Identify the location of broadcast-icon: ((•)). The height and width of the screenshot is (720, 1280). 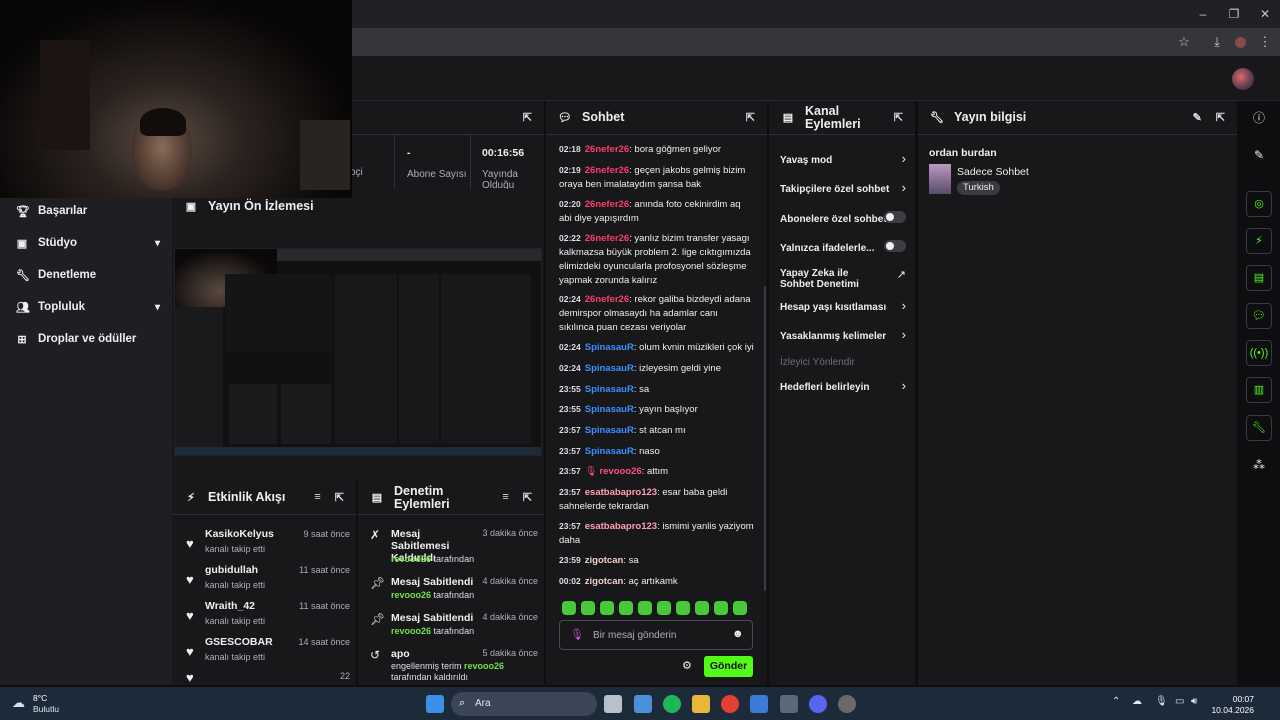
(1259, 353).